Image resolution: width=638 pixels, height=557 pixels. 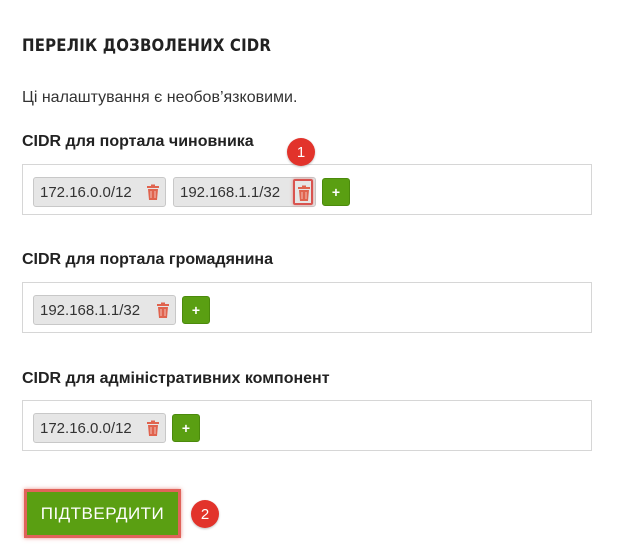 I want to click on section-label-citizen-portal: CIDR для портала громадянина, so click(x=147, y=259).